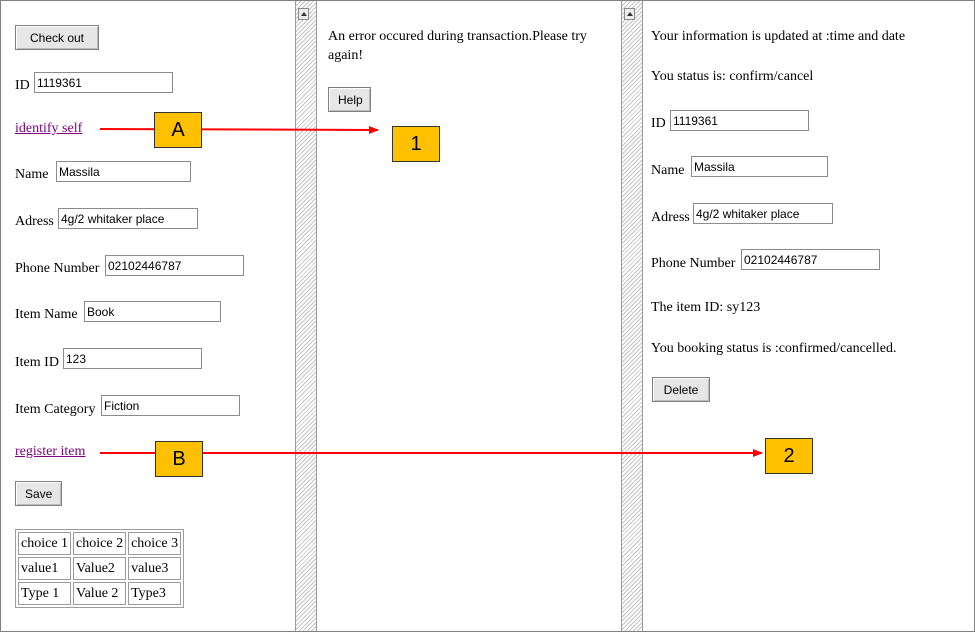  Describe the element at coordinates (178, 130) in the screenshot. I see `callout-a: A` at that location.